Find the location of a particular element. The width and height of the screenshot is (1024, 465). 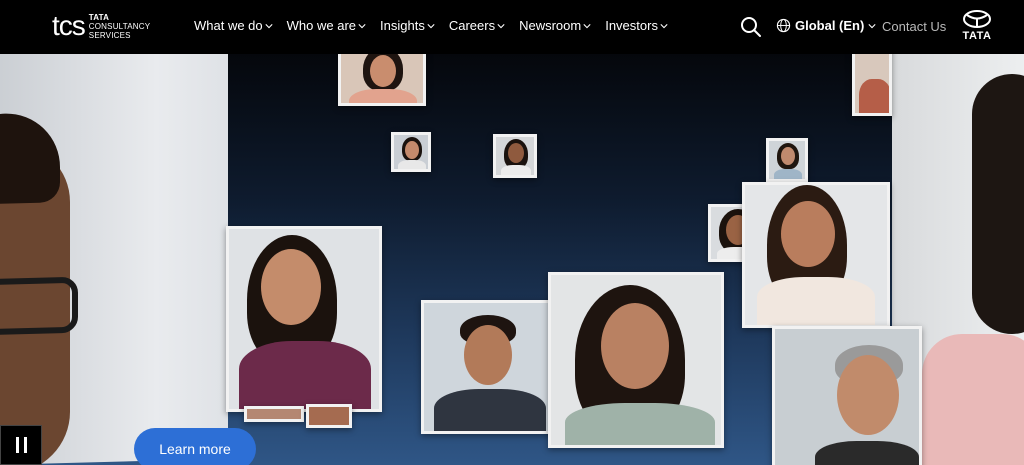

logo-mark: tcs is located at coordinates (69, 25).